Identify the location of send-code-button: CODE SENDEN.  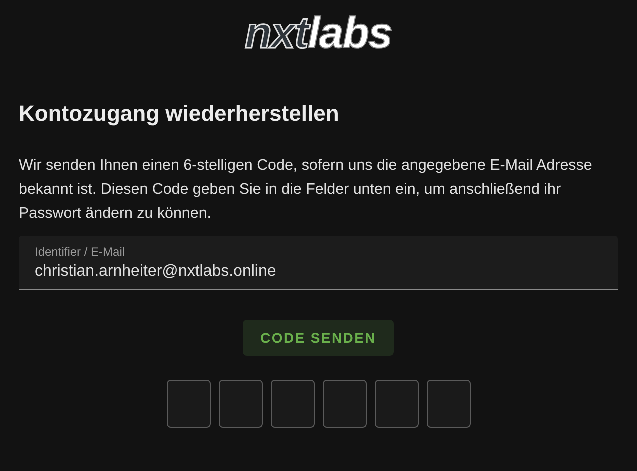
(318, 338).